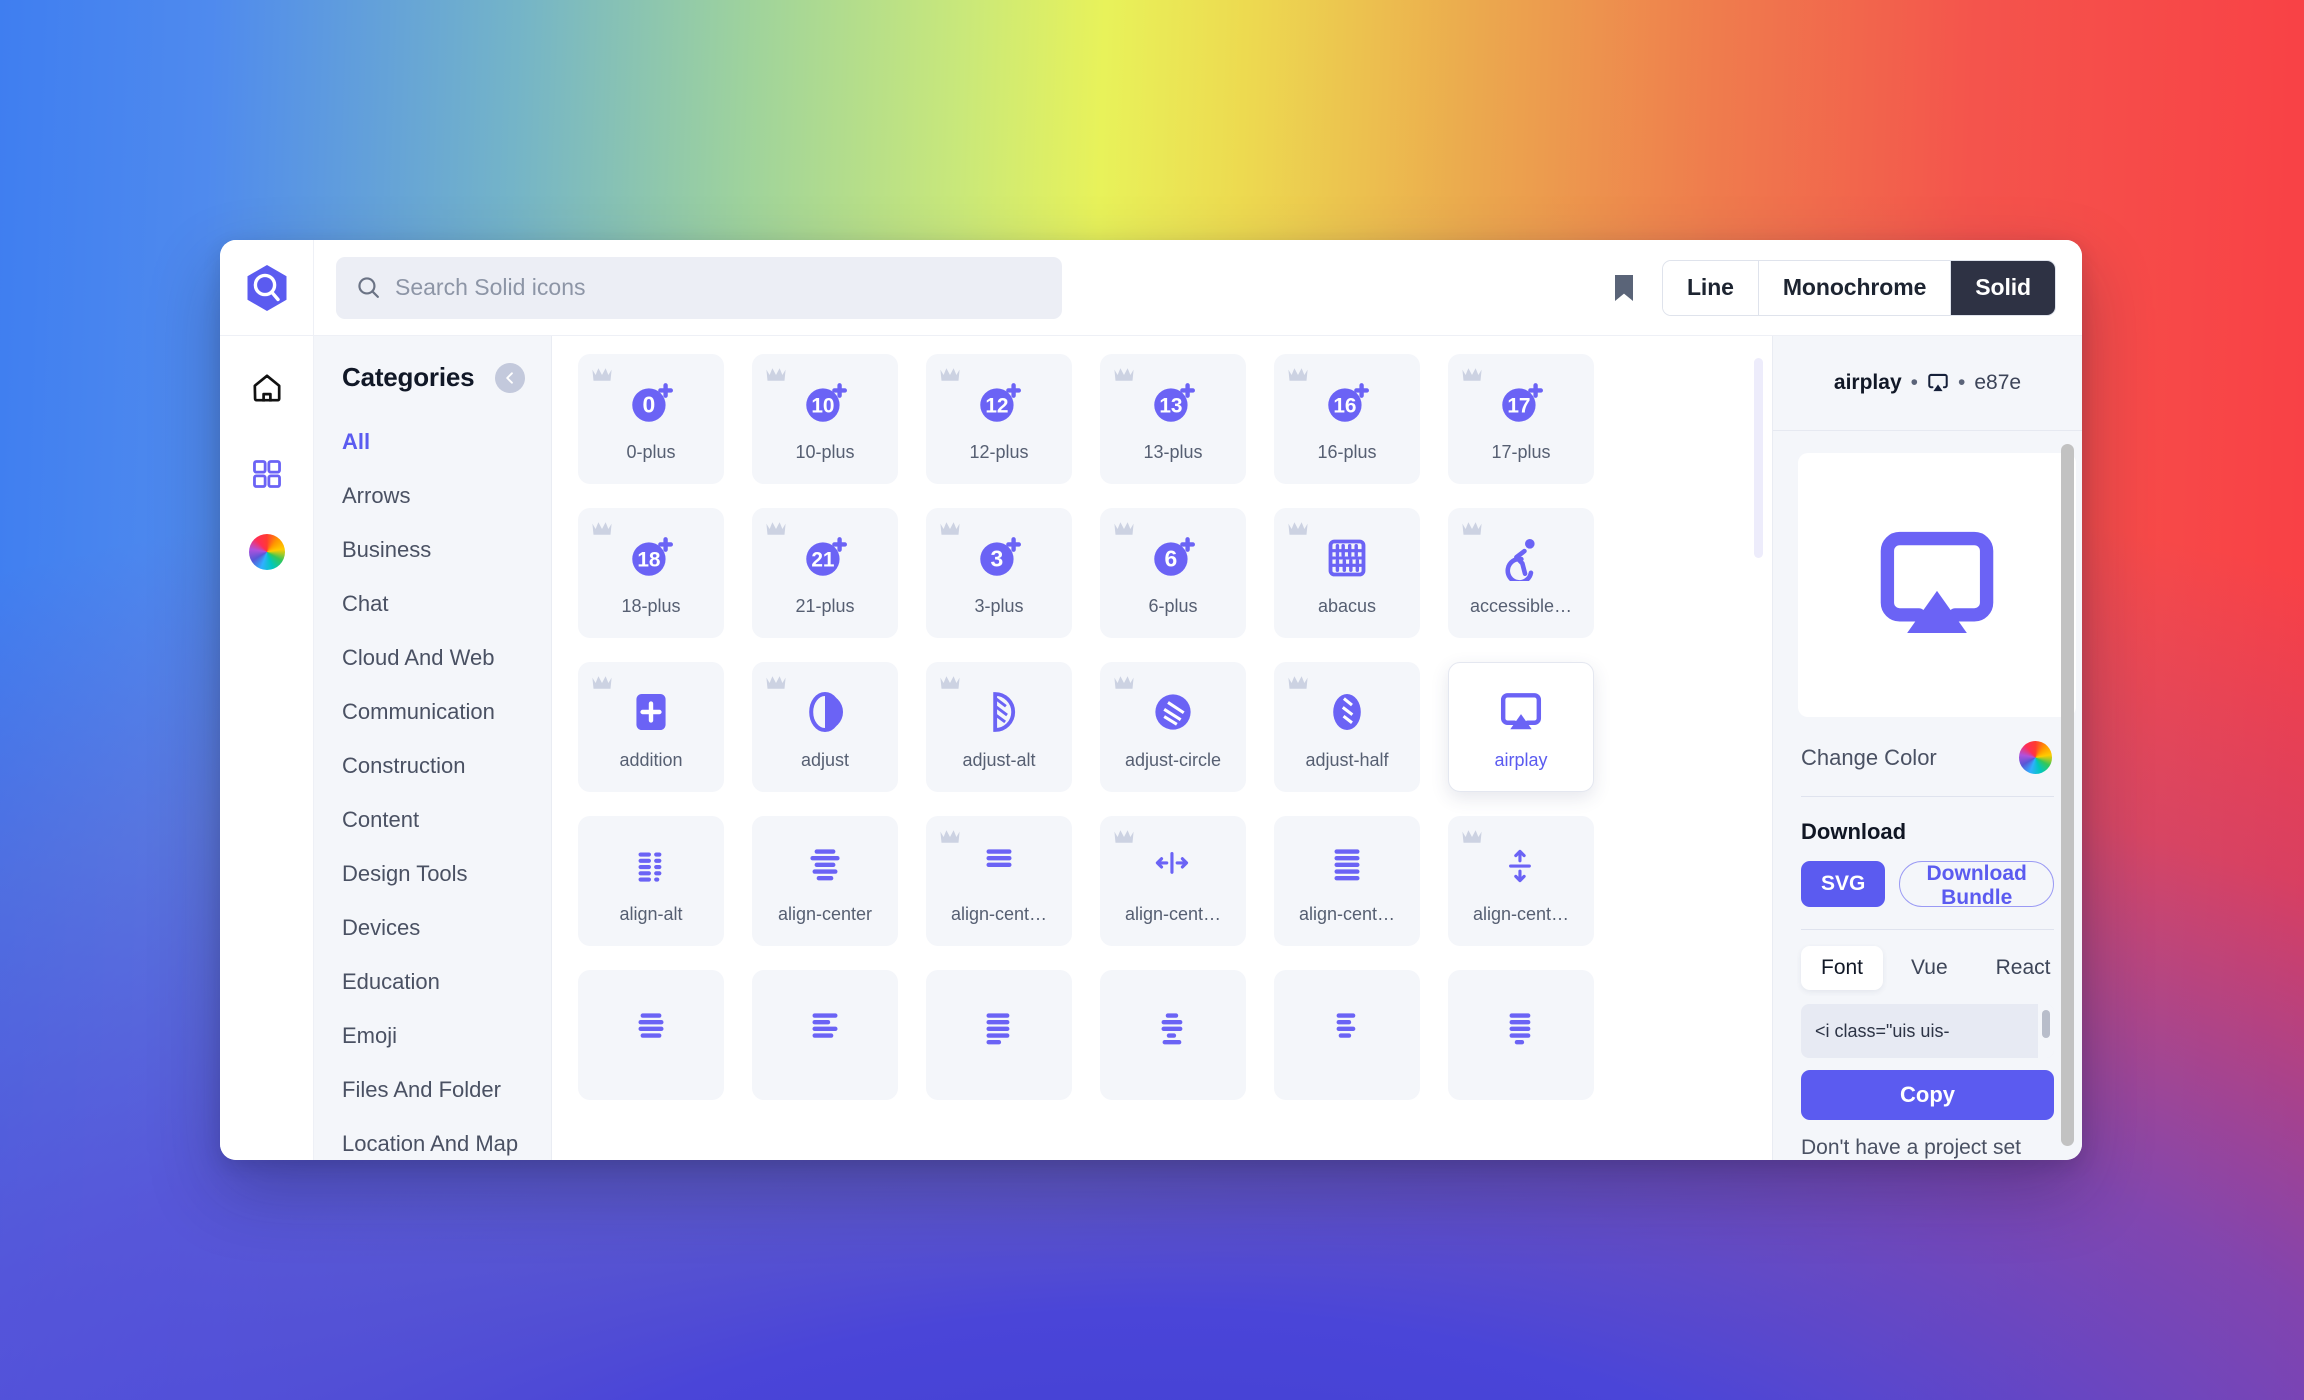  What do you see at coordinates (999, 727) in the screenshot?
I see `icon-card-adjust-alt: adjust-alt` at bounding box center [999, 727].